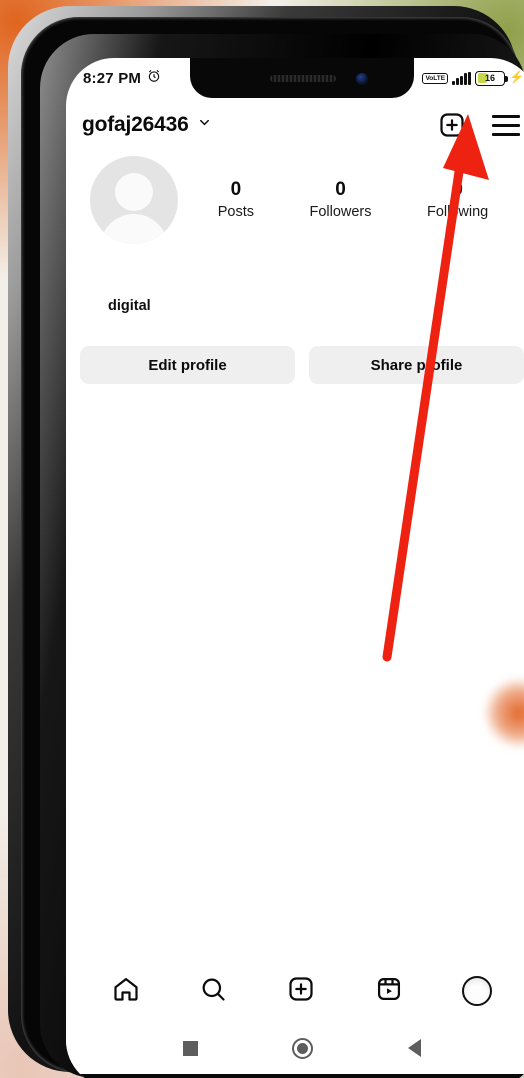 This screenshot has height=1078, width=524. What do you see at coordinates (416, 365) in the screenshot?
I see `share-profile-button: Share profile` at bounding box center [416, 365].